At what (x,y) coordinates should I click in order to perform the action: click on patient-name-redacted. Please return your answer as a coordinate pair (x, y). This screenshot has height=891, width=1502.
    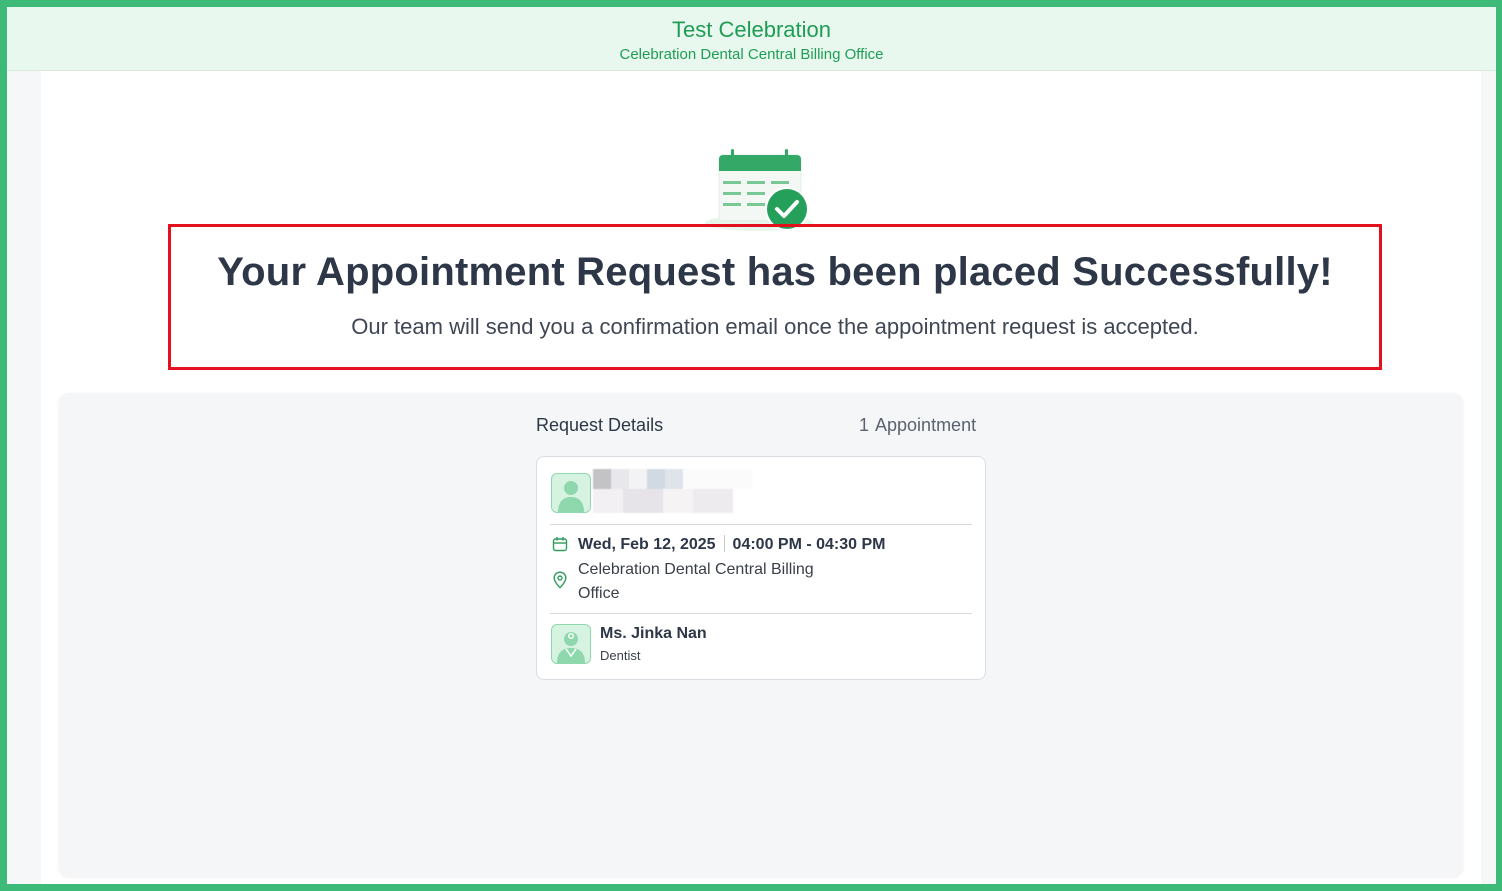
    Looking at the image, I should click on (673, 491).